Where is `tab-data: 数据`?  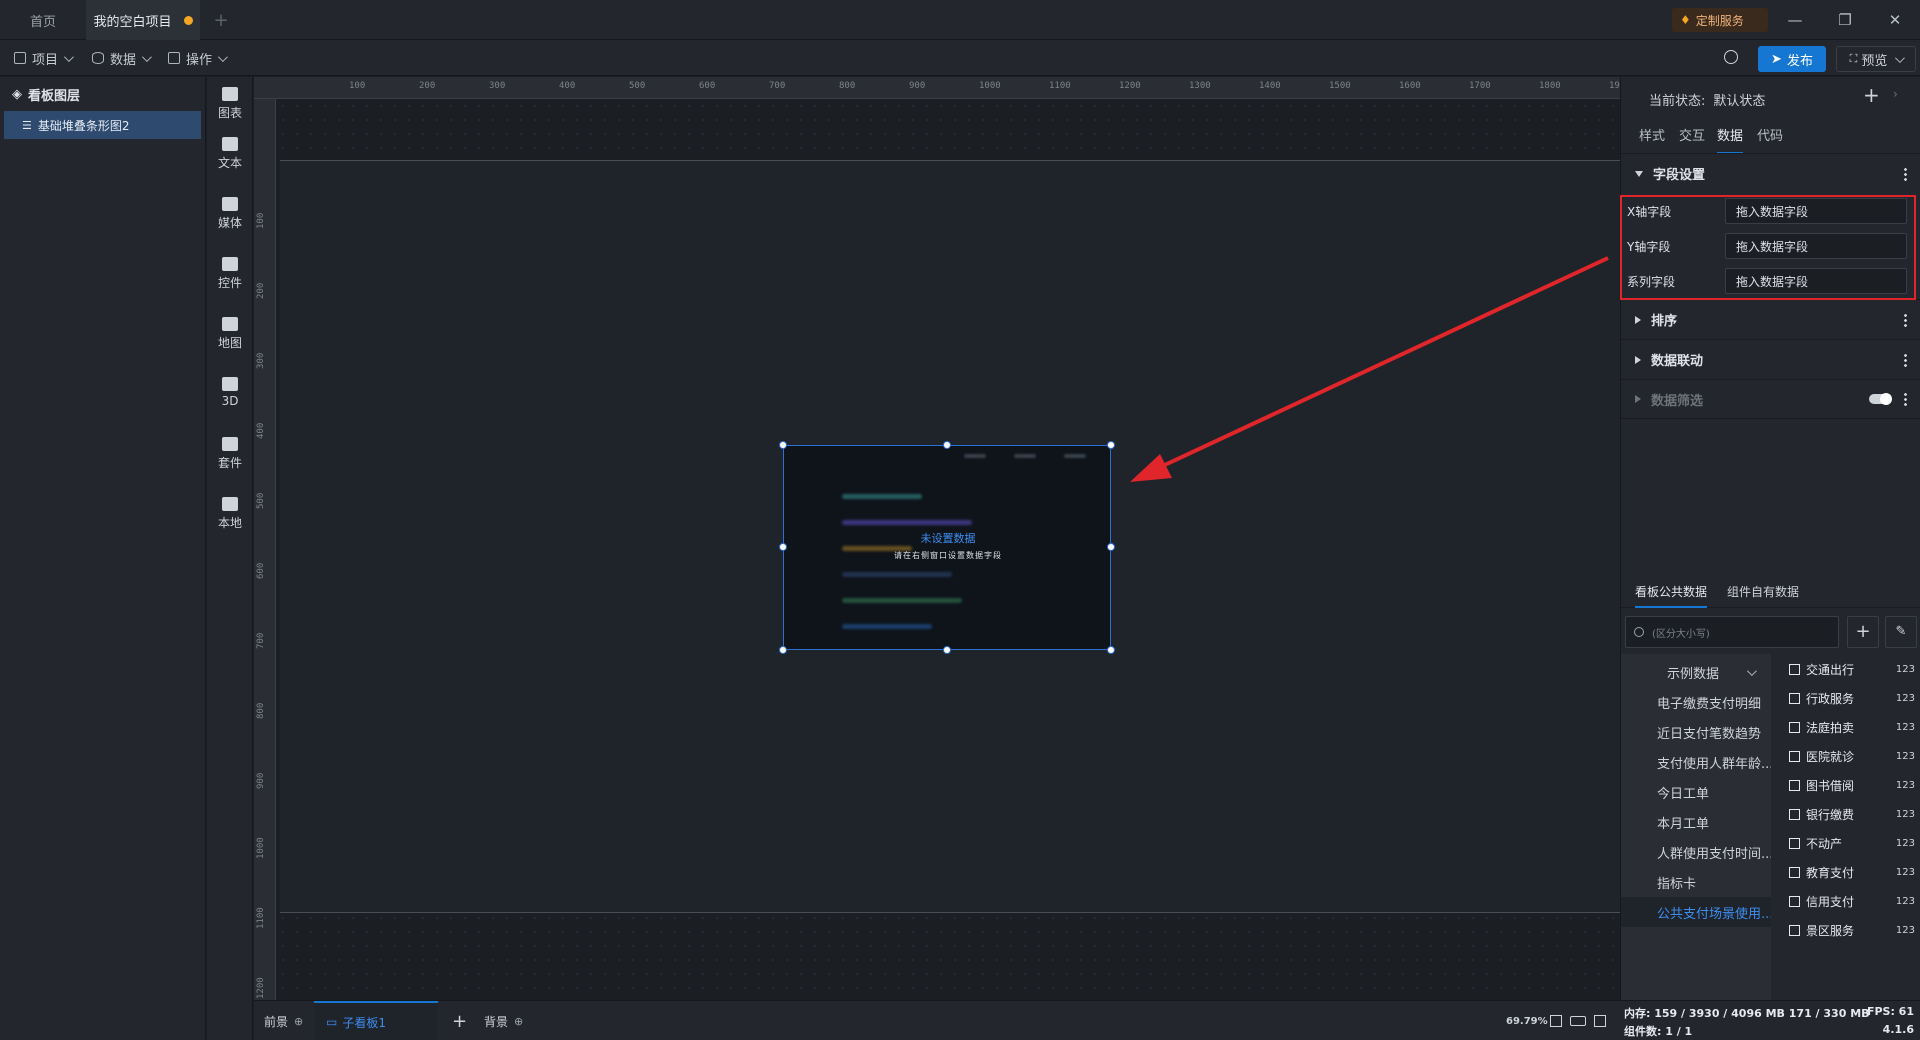 tab-data: 数据 is located at coordinates (1730, 139).